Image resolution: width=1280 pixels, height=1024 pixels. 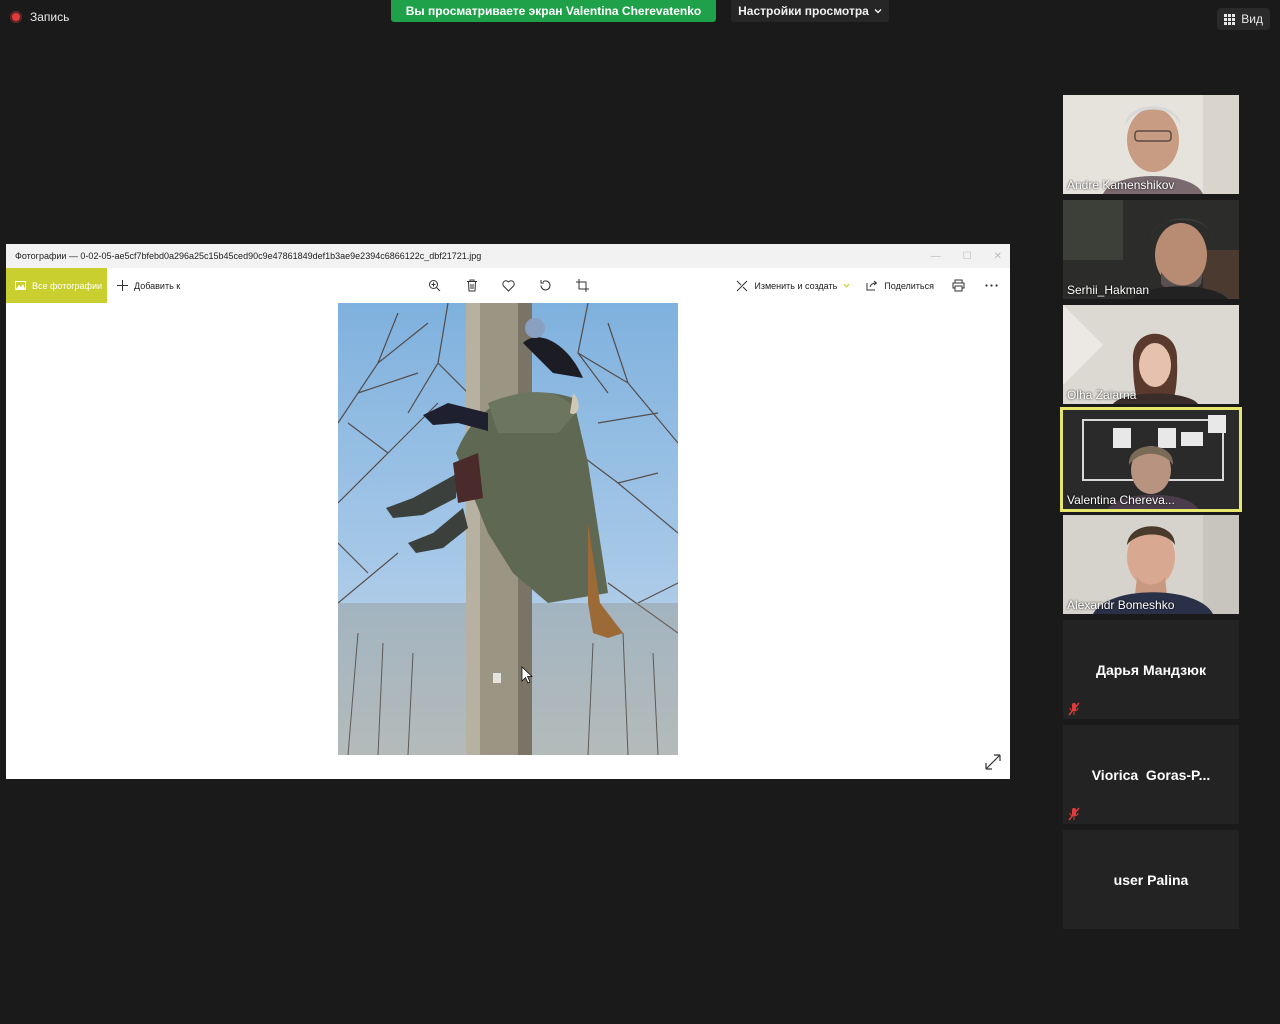 I want to click on record-label: Запись, so click(x=50, y=17).